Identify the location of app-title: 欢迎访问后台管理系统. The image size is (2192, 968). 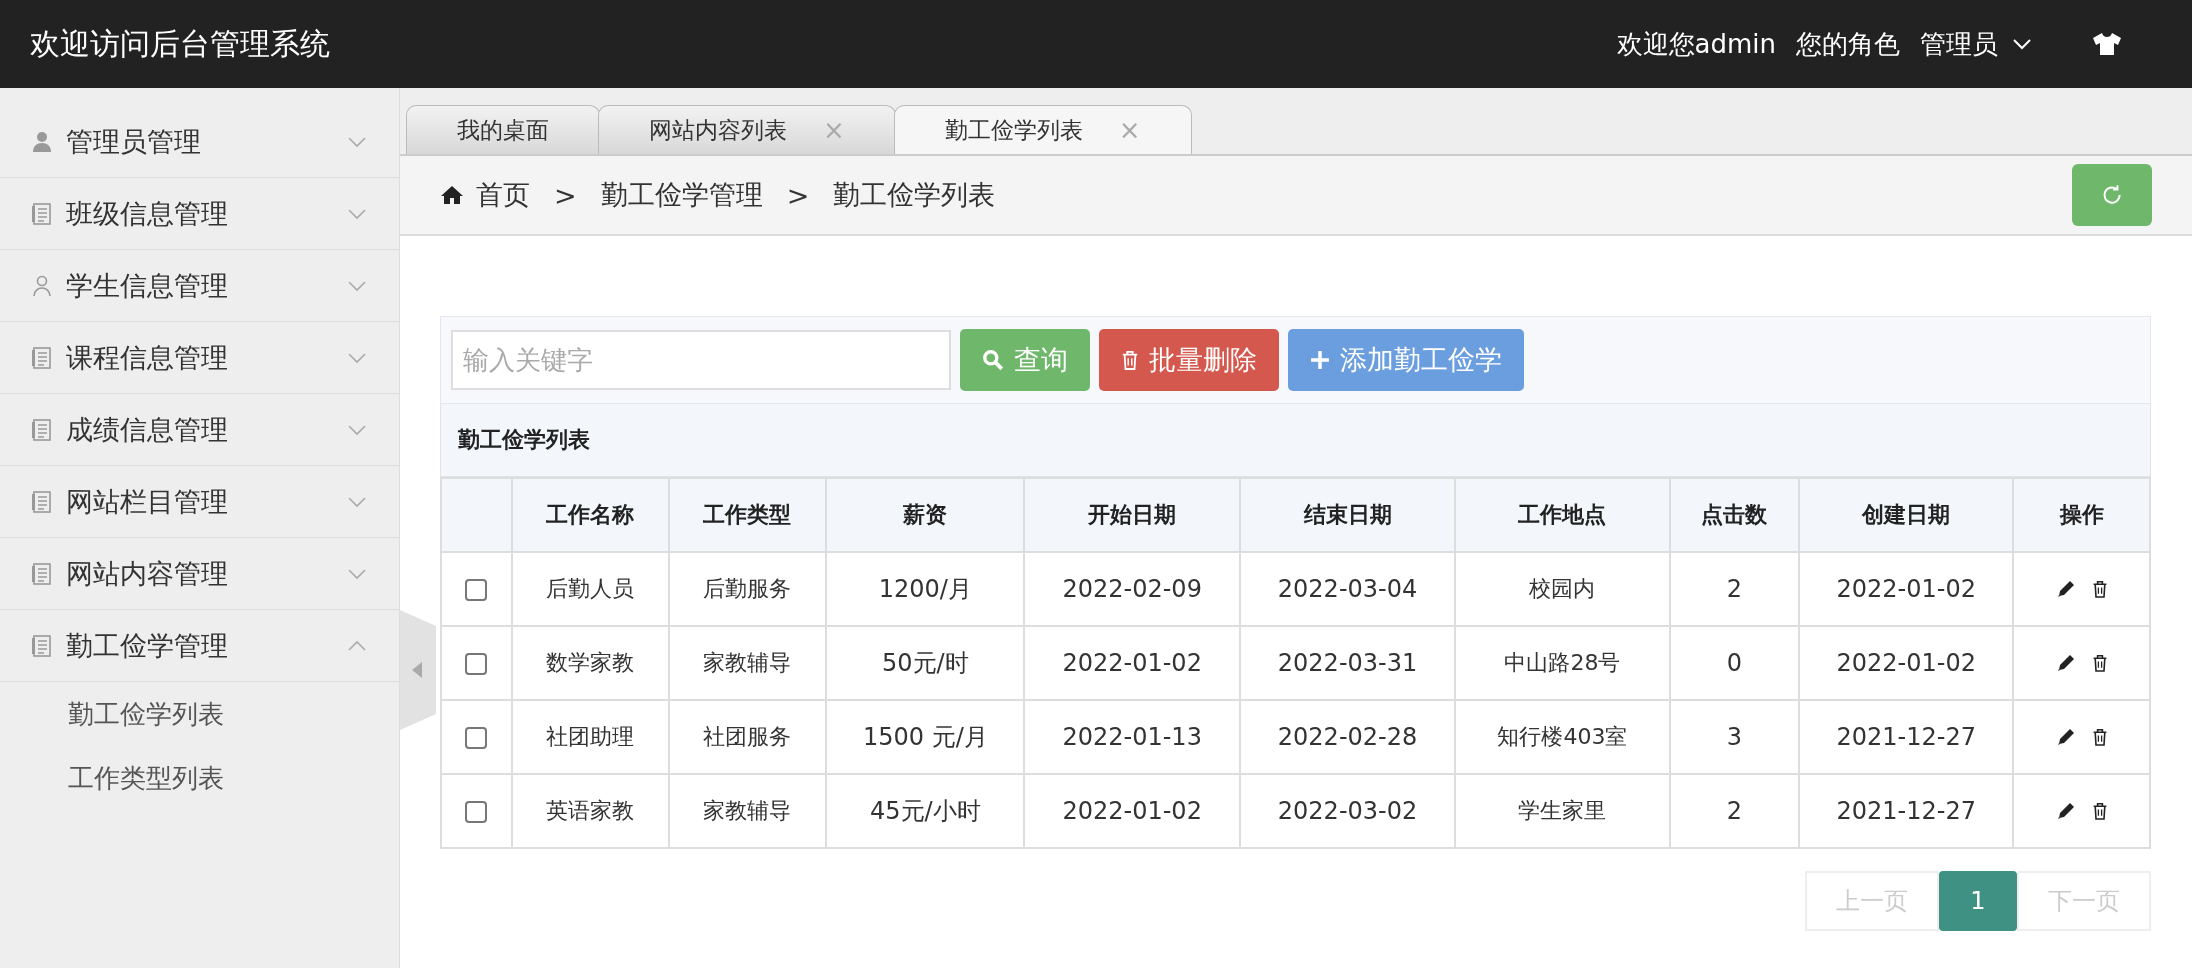
(180, 43).